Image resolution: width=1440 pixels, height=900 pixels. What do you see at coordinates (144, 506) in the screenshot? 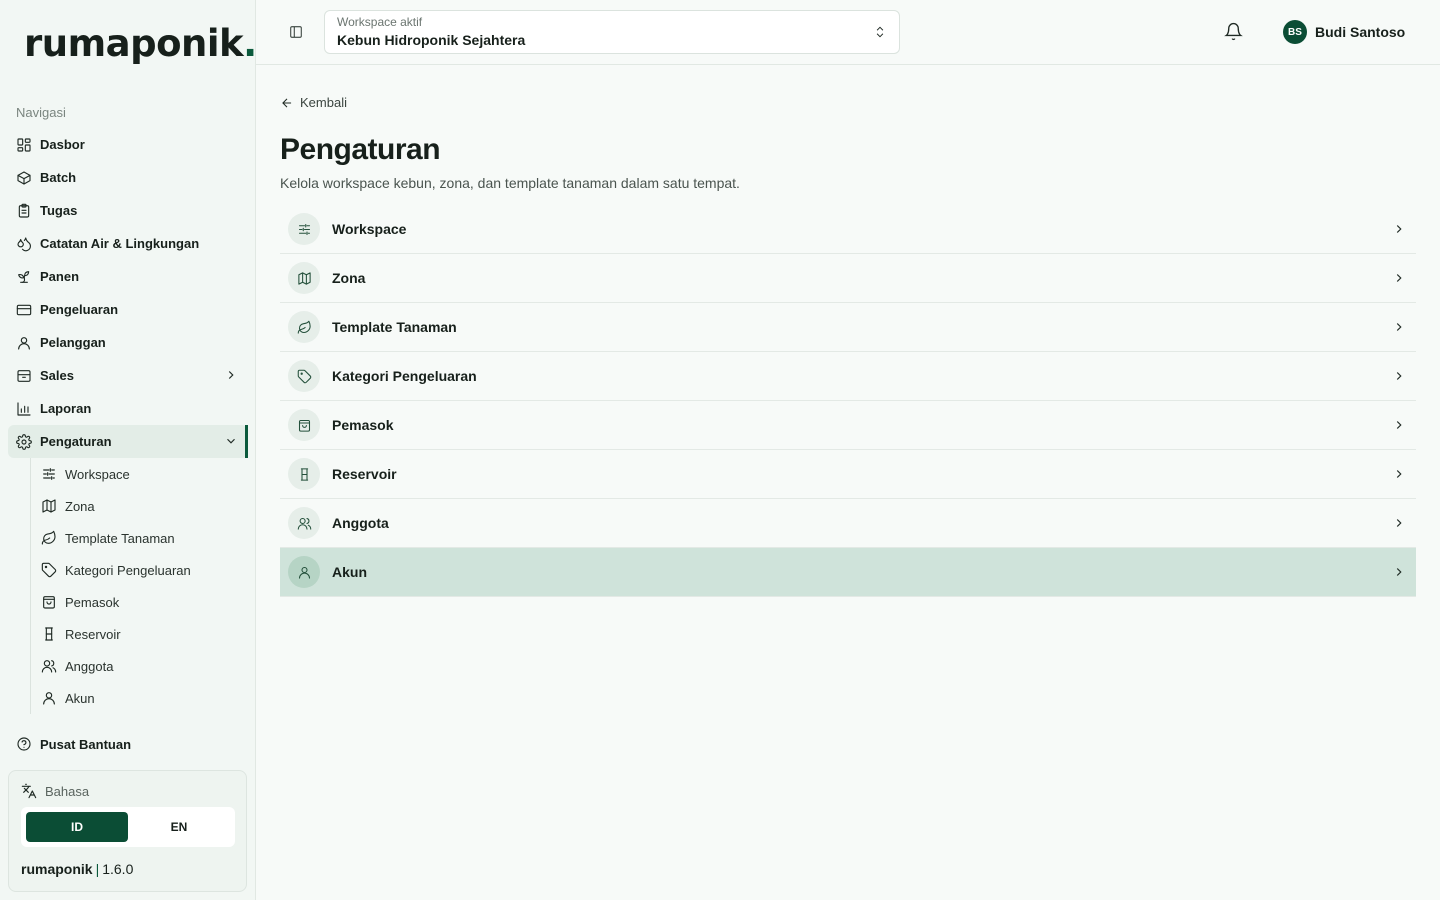
I see `submenu-item-zona: Zona` at bounding box center [144, 506].